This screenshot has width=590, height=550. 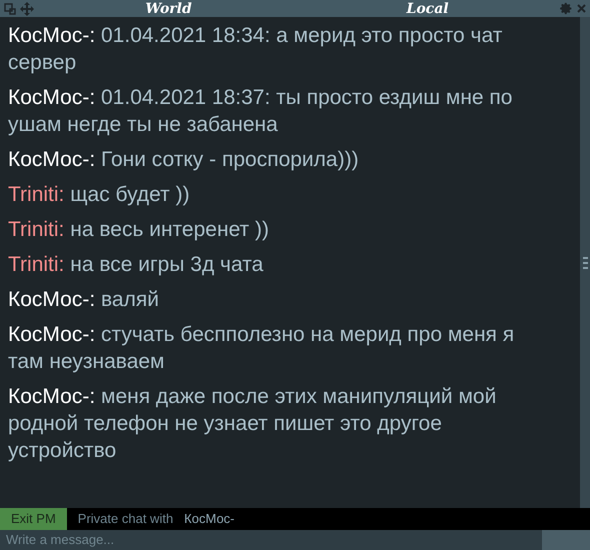 What do you see at coordinates (566, 8) in the screenshot?
I see `settings-icon` at bounding box center [566, 8].